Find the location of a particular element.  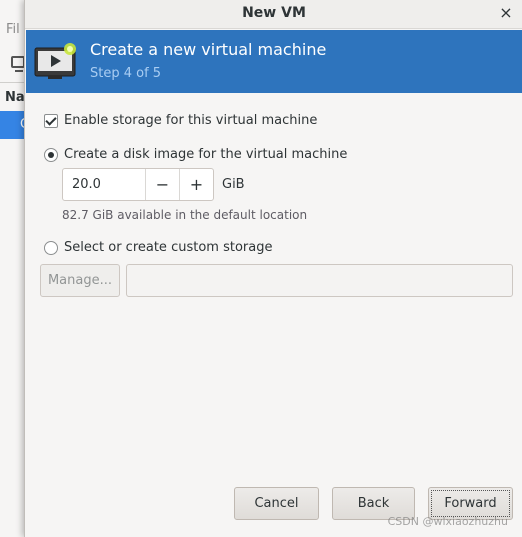

watermark: CSDN @wlxiaozhuzhu is located at coordinates (447, 521).